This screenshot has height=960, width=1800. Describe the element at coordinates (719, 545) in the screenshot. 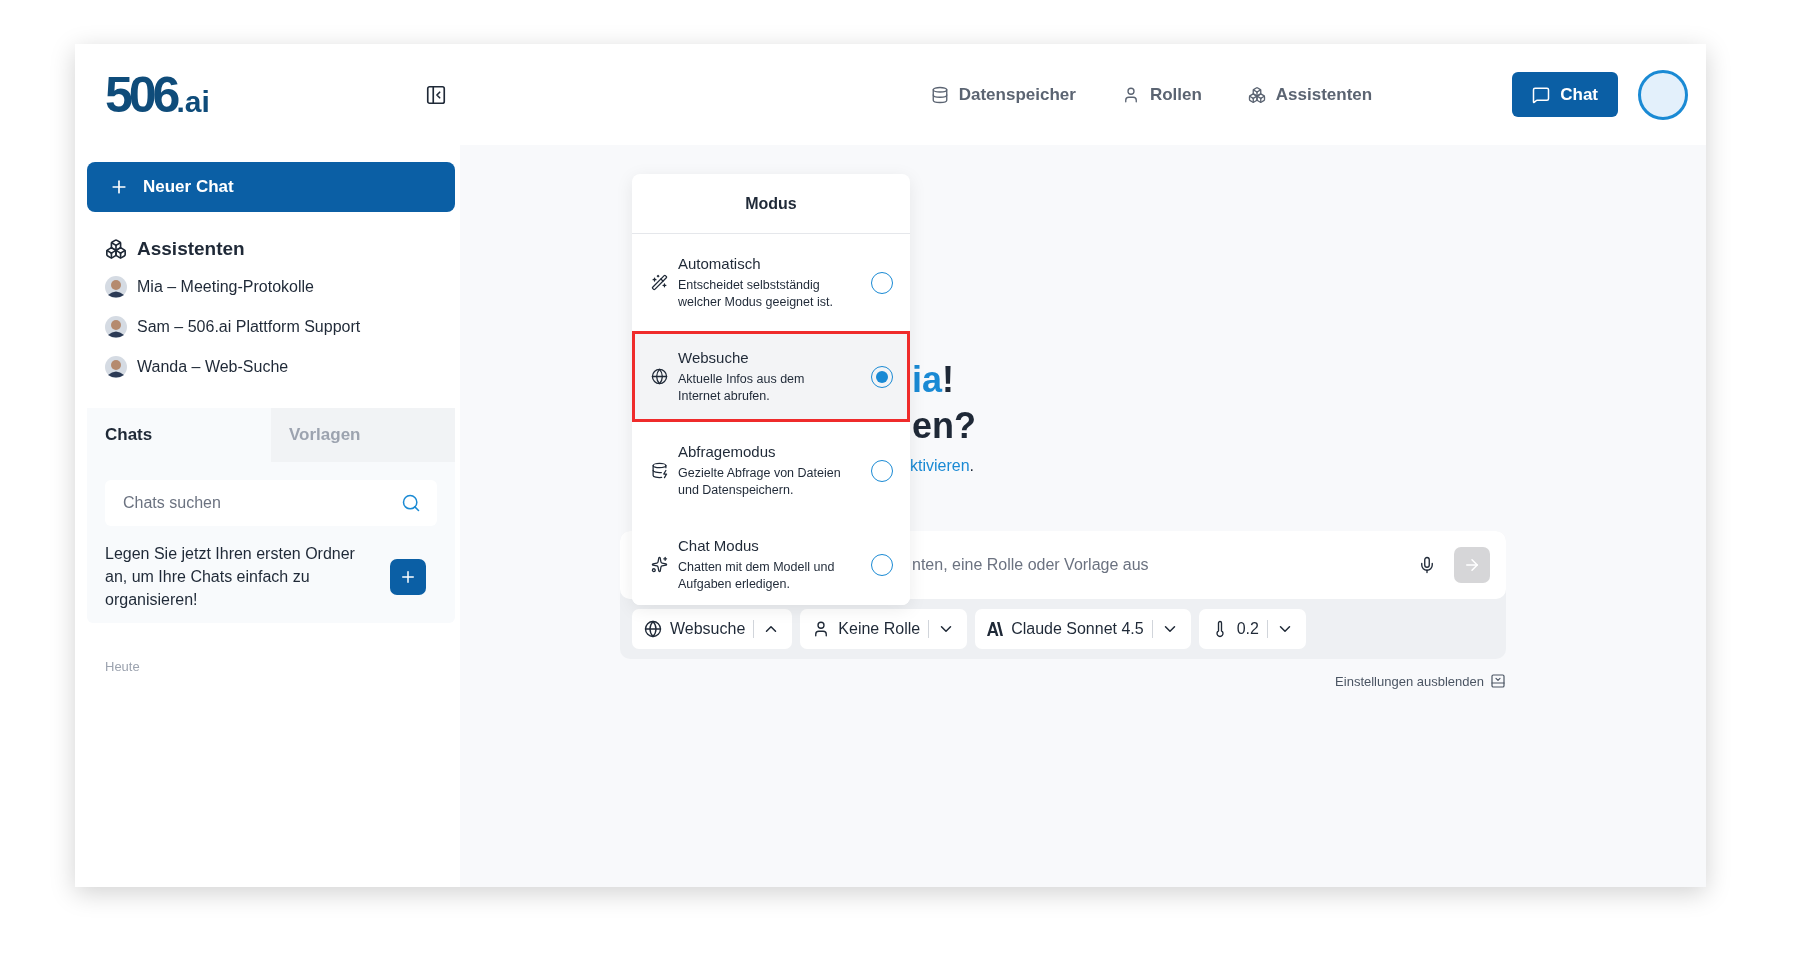

I see `option-title: Chat Modus` at that location.